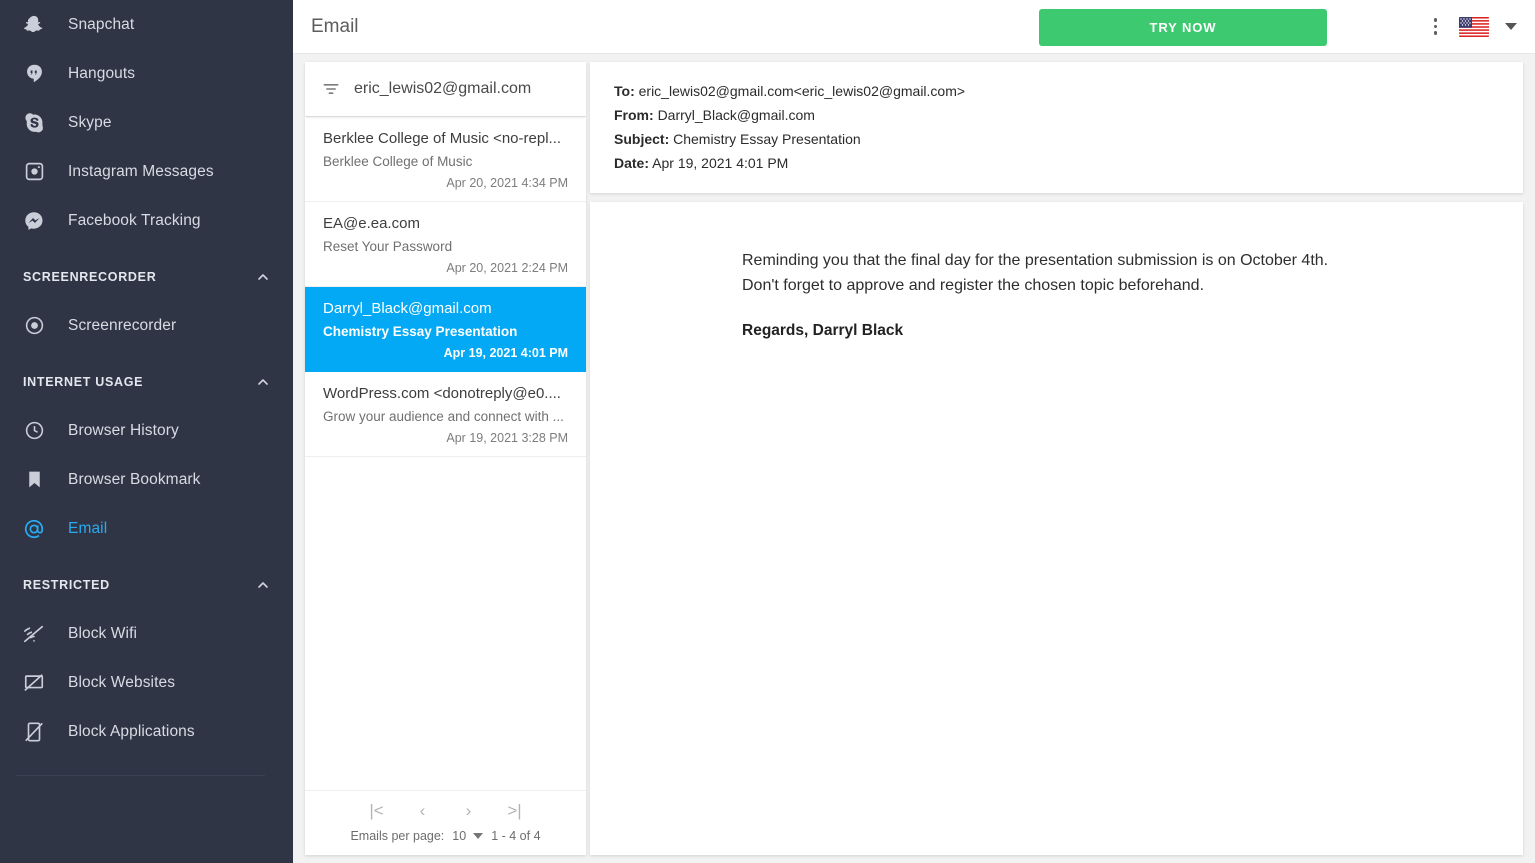 This screenshot has height=863, width=1535. Describe the element at coordinates (1474, 26) in the screenshot. I see `us-flag-icon` at that location.